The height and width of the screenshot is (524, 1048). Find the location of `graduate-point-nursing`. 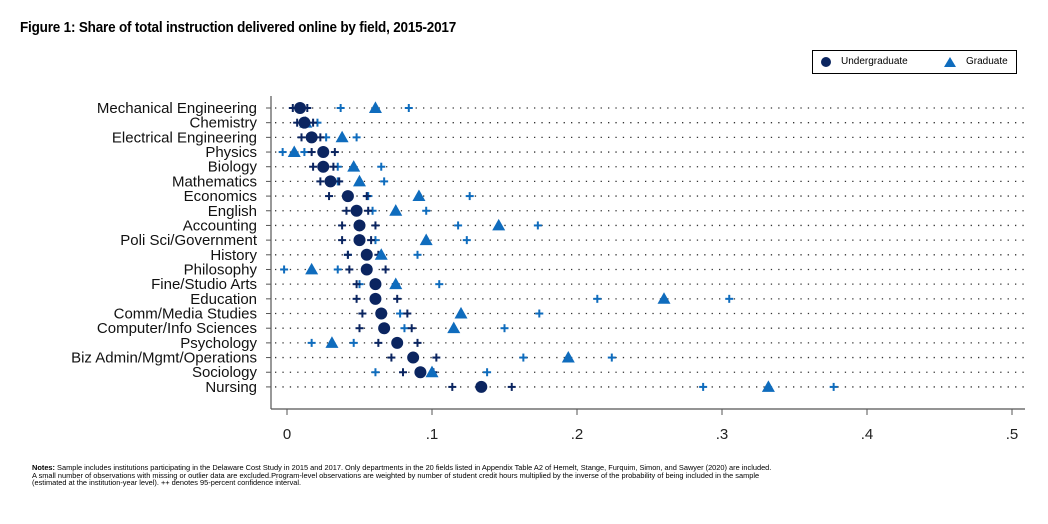

graduate-point-nursing is located at coordinates (768, 386).